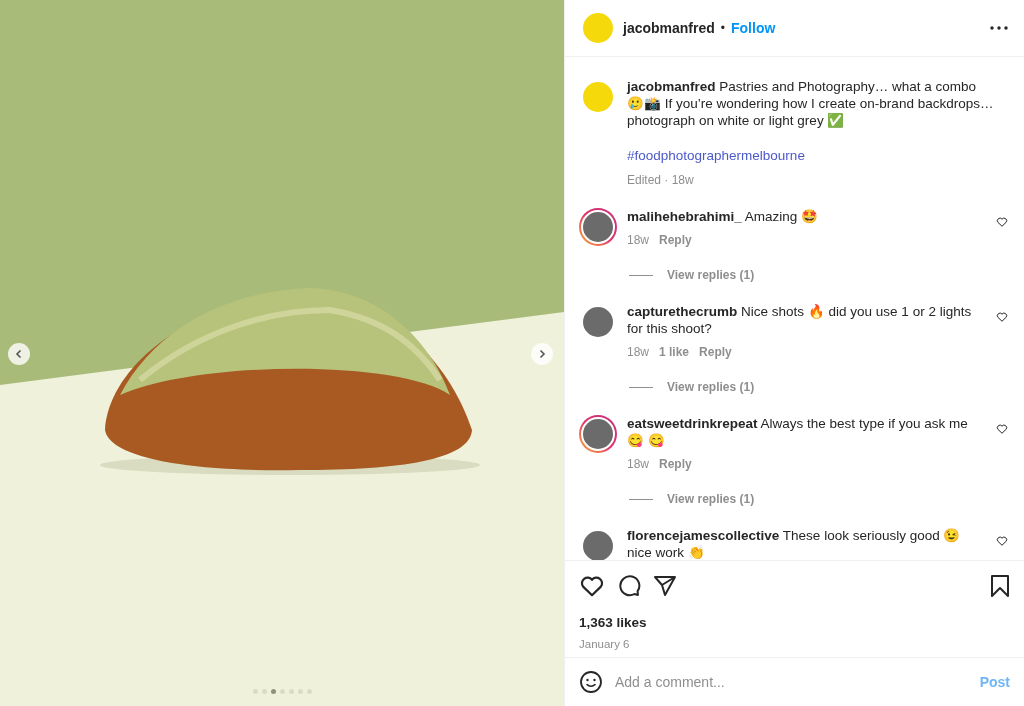  What do you see at coordinates (591, 682) in the screenshot?
I see `emoji-icon` at bounding box center [591, 682].